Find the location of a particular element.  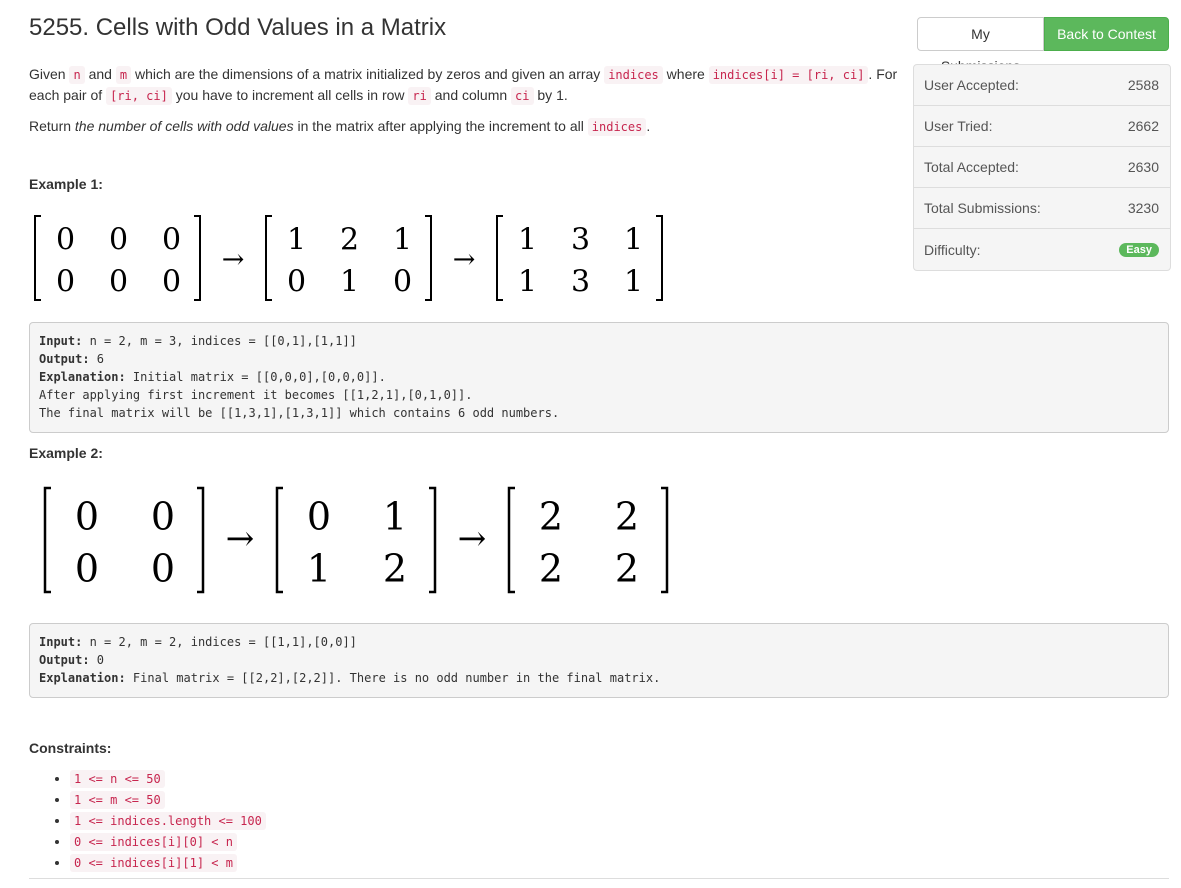

example-1-matrix-diagram: 0 0 00 0 0→1 2 10 1 0→1 3 11 3 1 is located at coordinates (348, 258).